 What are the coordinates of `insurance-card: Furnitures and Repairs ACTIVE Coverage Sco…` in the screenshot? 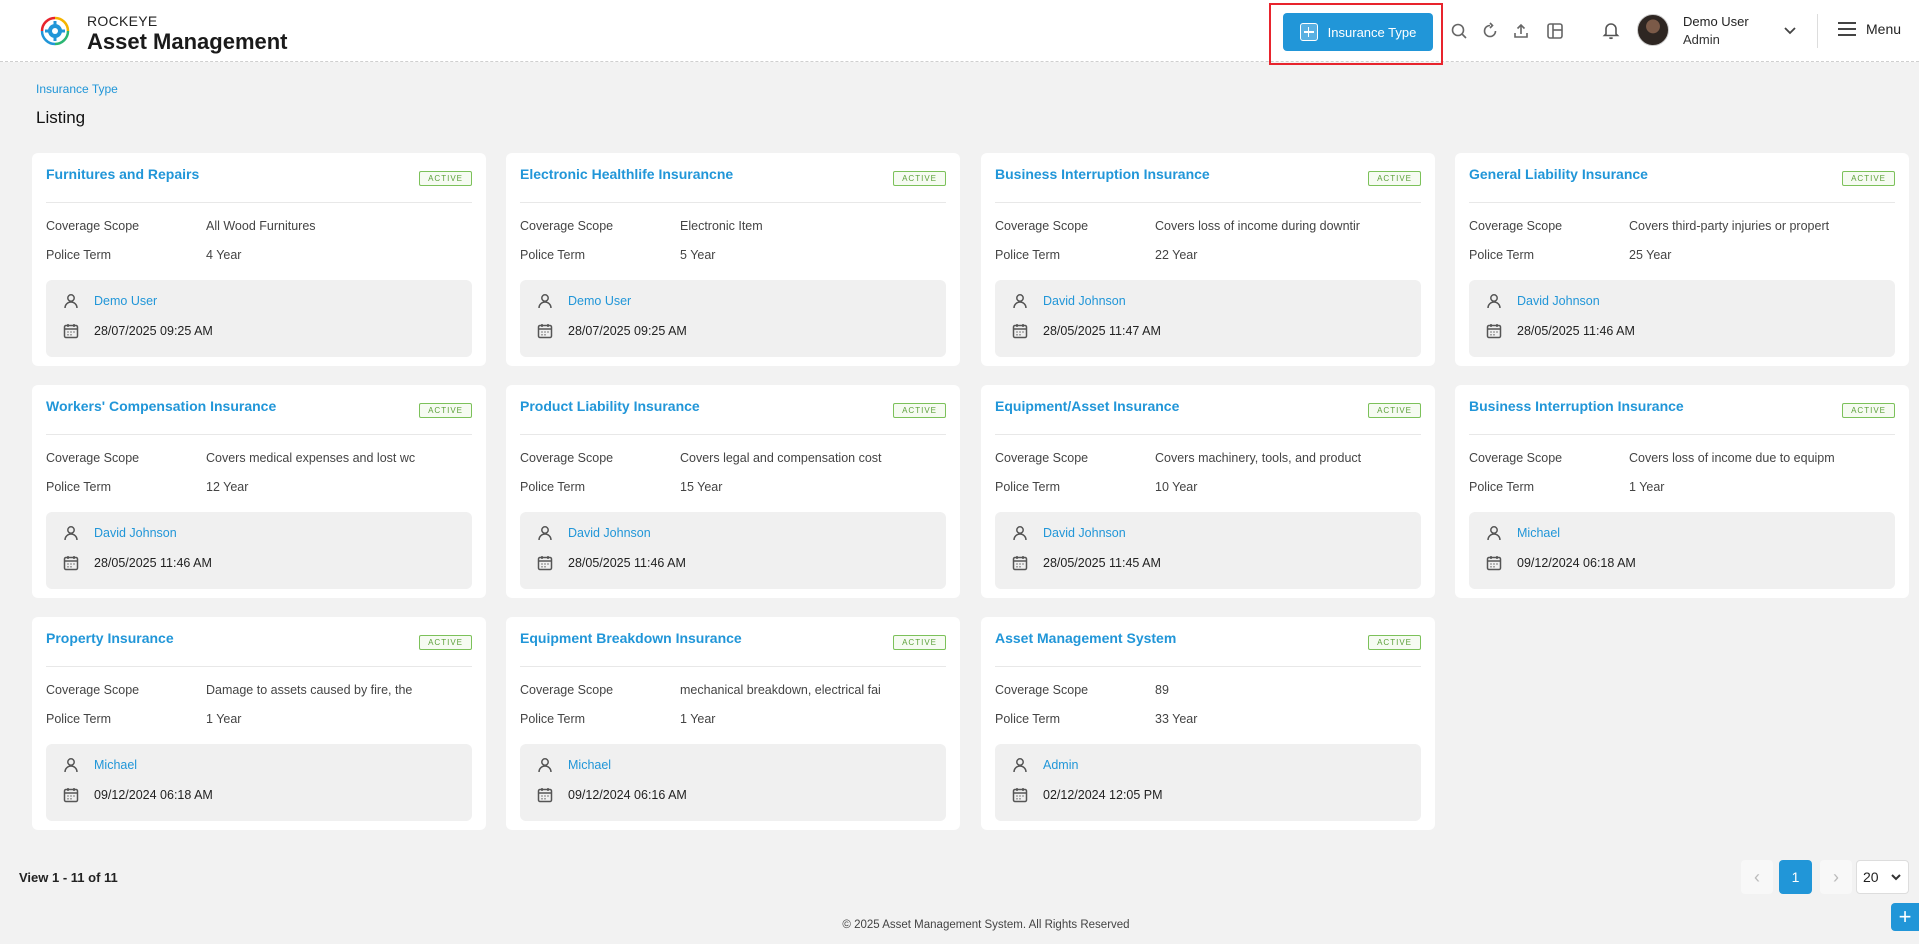 It's located at (259, 259).